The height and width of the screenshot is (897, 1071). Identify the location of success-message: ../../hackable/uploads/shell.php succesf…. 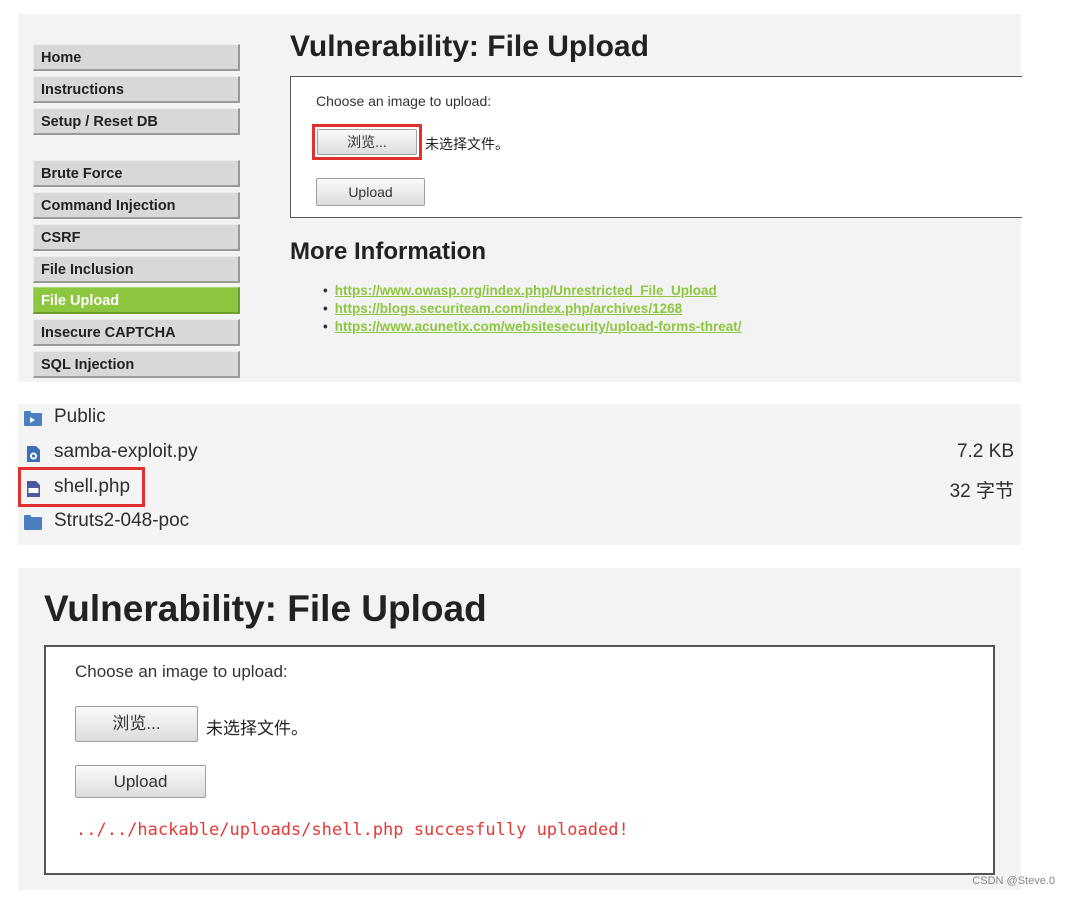
(352, 830).